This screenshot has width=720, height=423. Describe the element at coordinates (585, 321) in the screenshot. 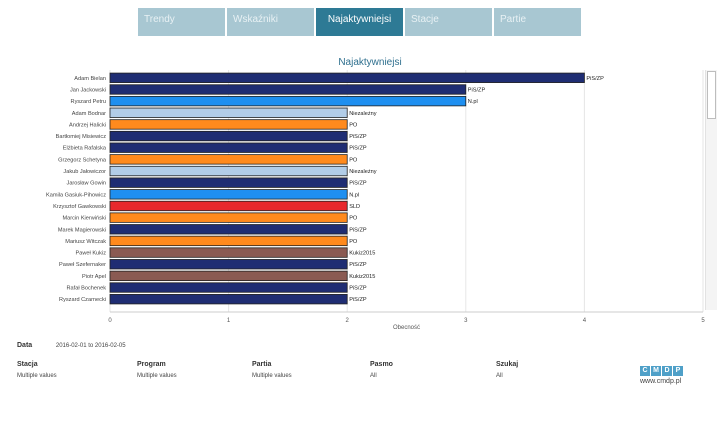

I see `x-tick-label: 4` at that location.